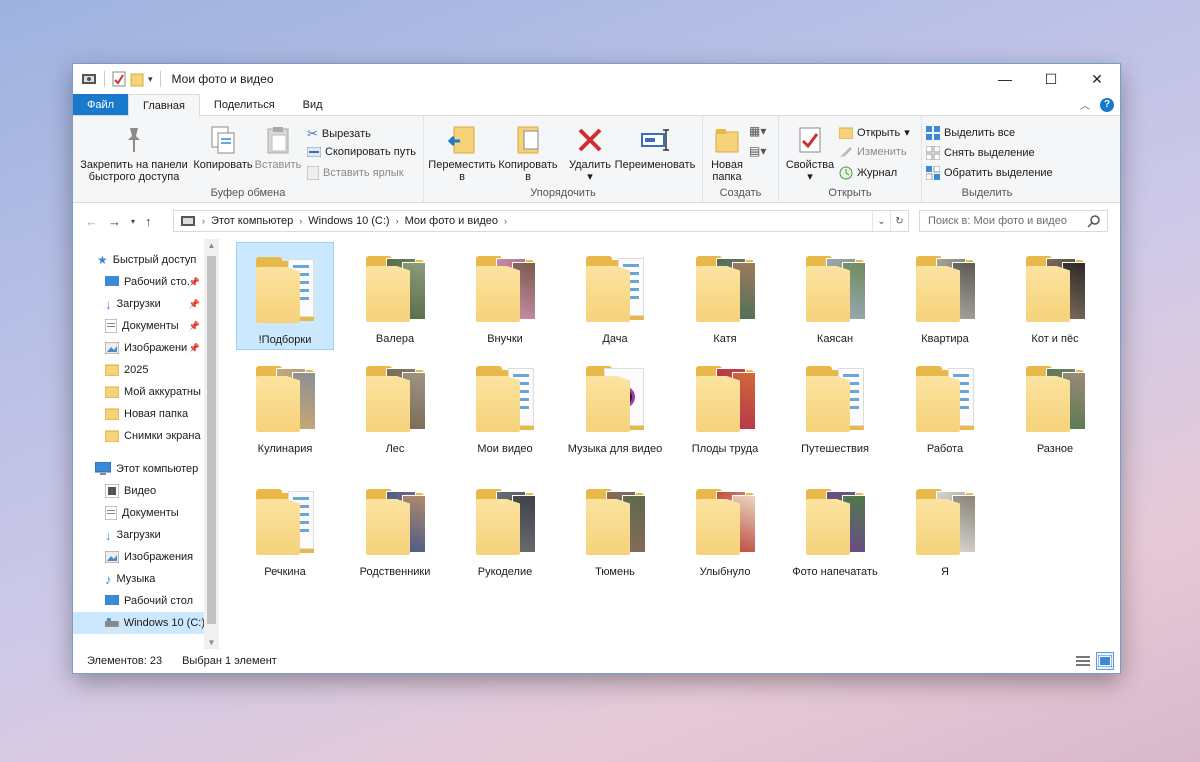 The image size is (1200, 762). I want to click on up-button: ↑, so click(148, 221).